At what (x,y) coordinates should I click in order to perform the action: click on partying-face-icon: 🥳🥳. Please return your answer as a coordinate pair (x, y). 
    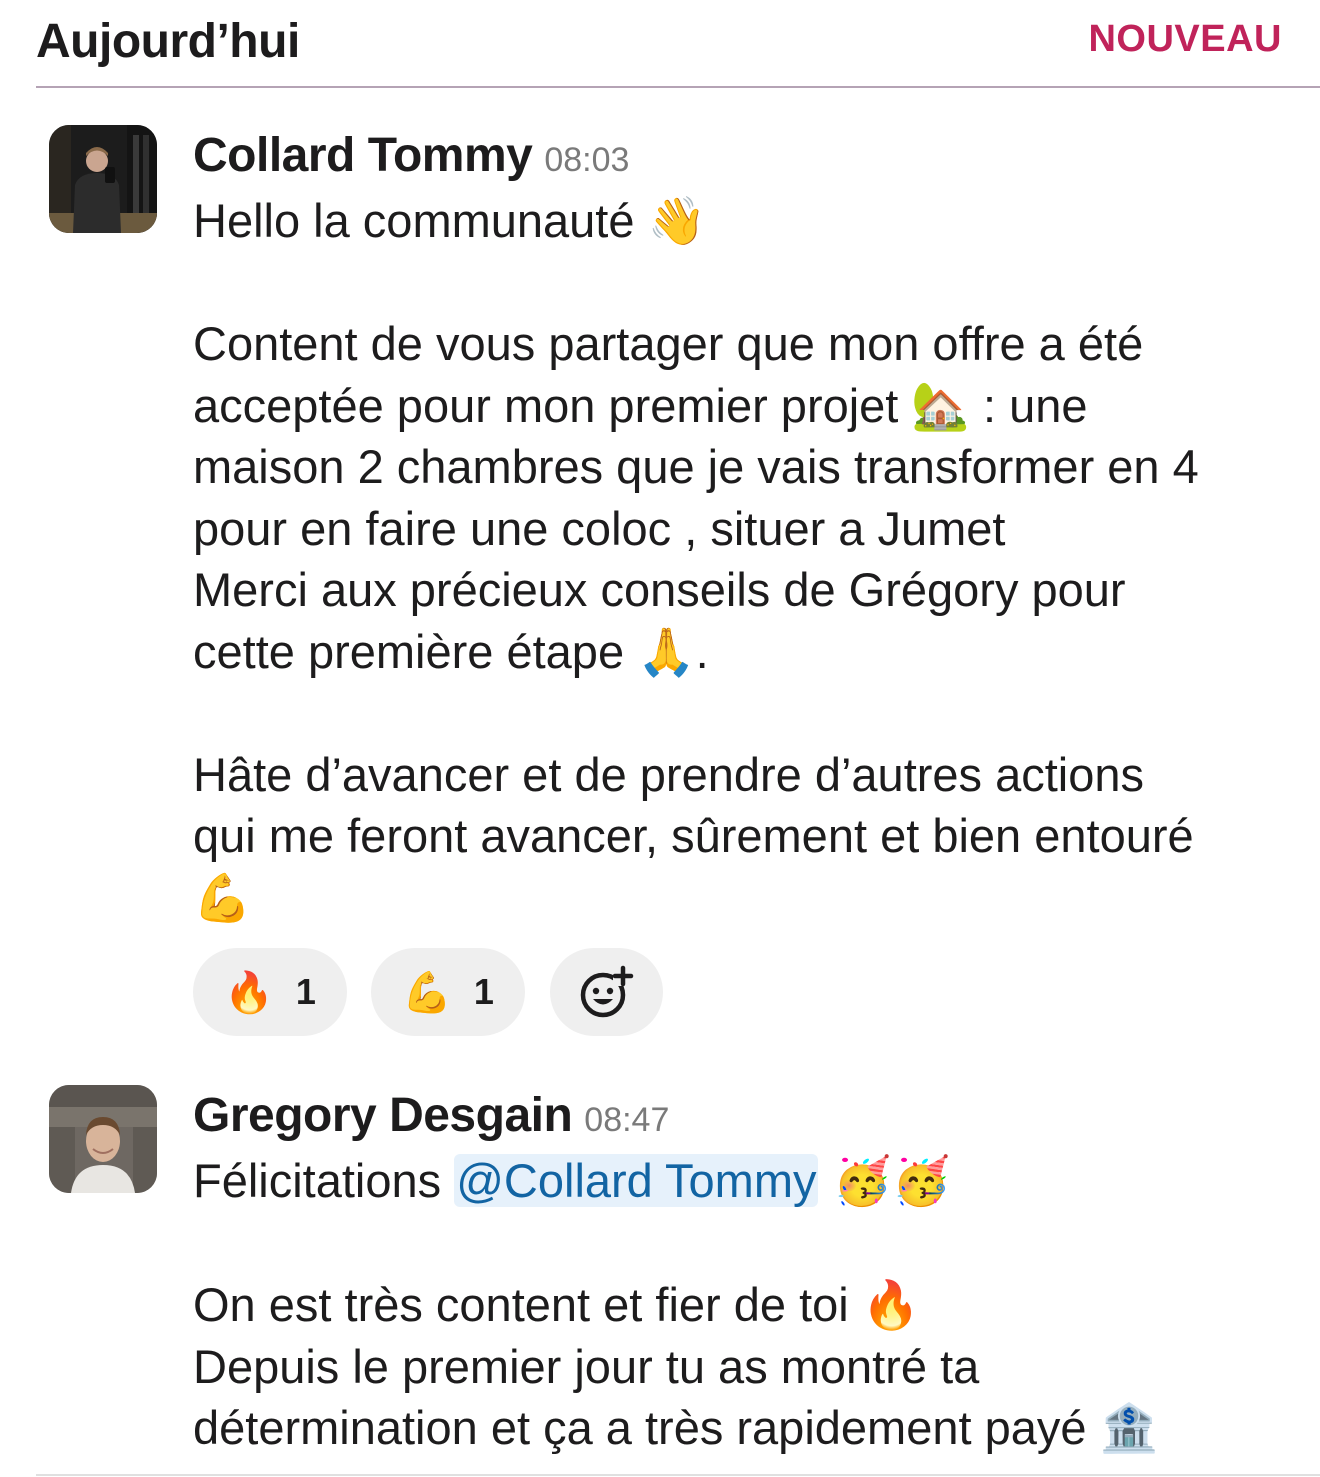
    Looking at the image, I should click on (884, 1181).